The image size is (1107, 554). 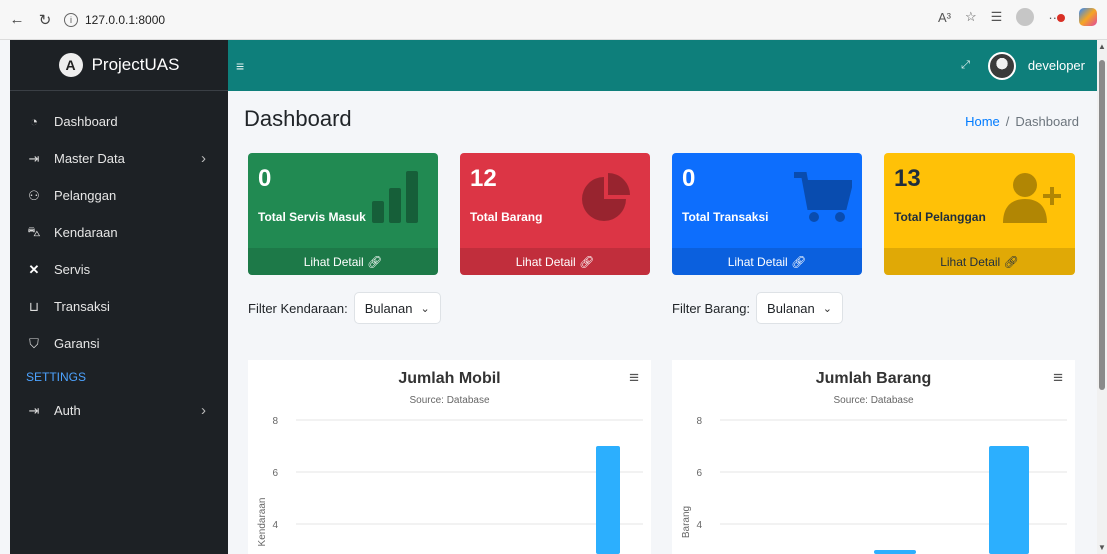 I want to click on scroll-up-icon: ▲, so click(x=1102, y=46).